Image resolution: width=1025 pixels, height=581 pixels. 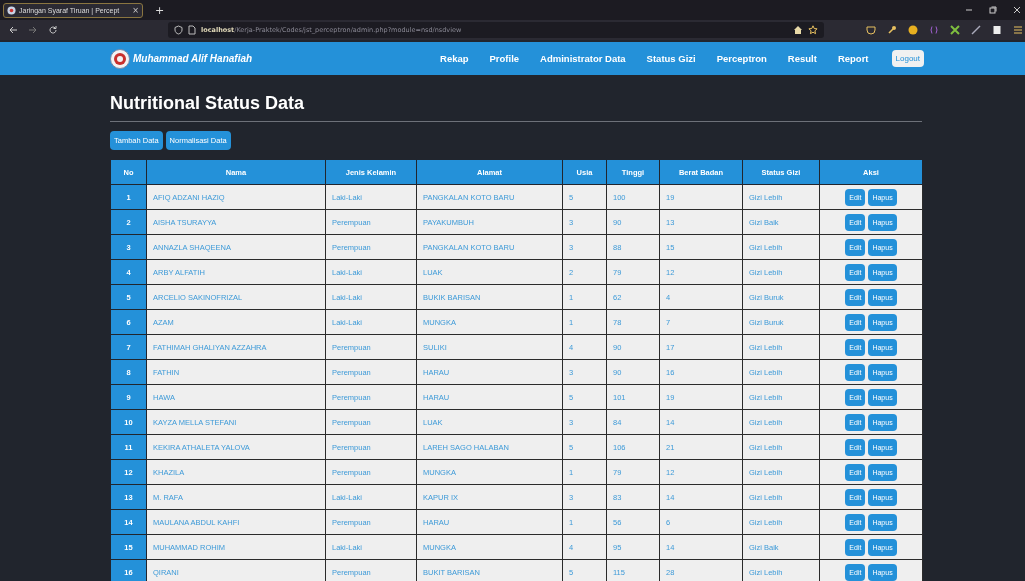 What do you see at coordinates (192, 30) in the screenshot?
I see `page-icon` at bounding box center [192, 30].